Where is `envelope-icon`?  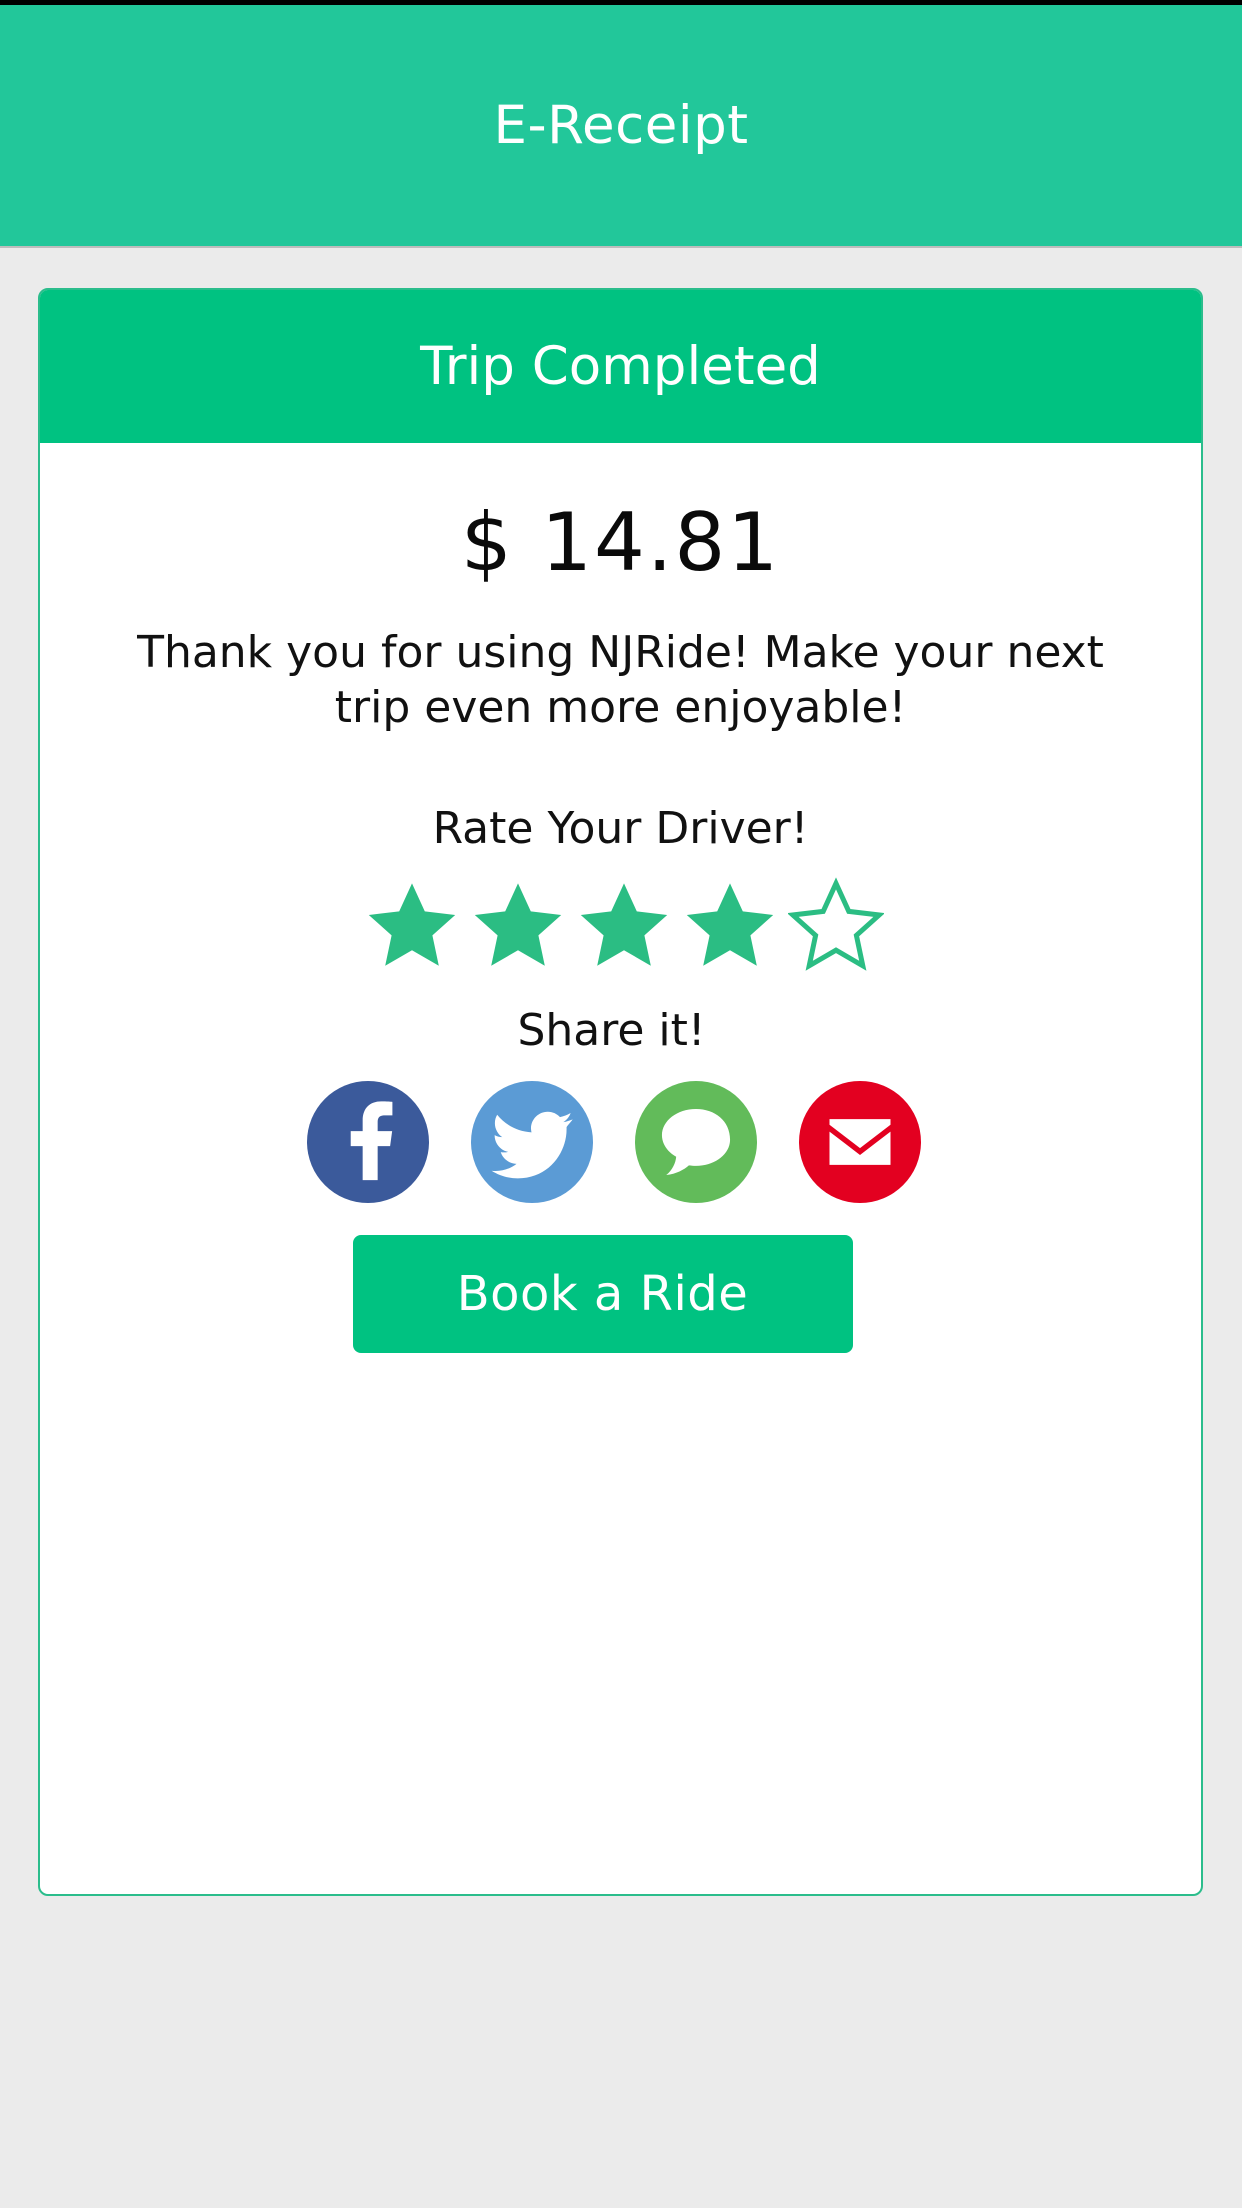
envelope-icon is located at coordinates (859, 1142).